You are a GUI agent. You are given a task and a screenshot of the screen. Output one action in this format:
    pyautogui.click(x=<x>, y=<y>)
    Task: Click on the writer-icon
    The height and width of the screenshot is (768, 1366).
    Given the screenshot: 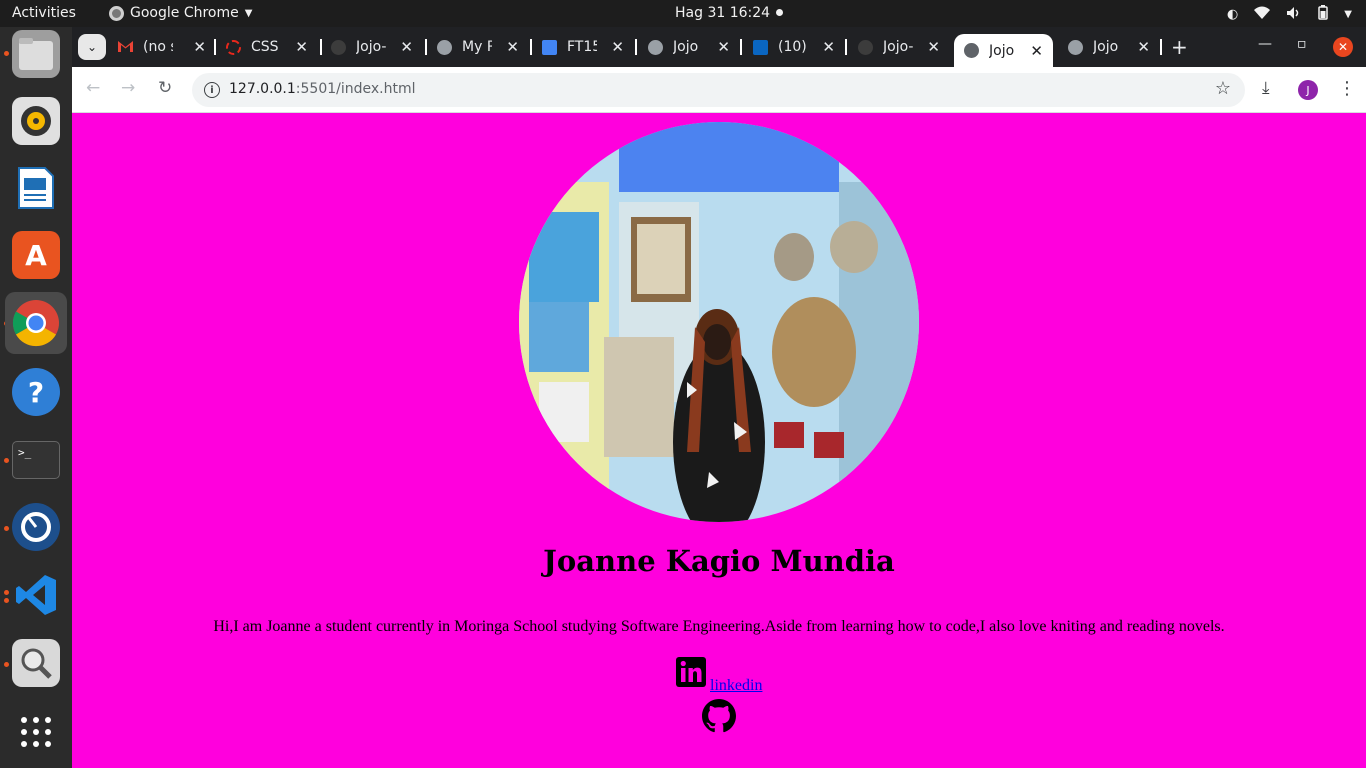 What is the action you would take?
    pyautogui.click(x=36, y=188)
    